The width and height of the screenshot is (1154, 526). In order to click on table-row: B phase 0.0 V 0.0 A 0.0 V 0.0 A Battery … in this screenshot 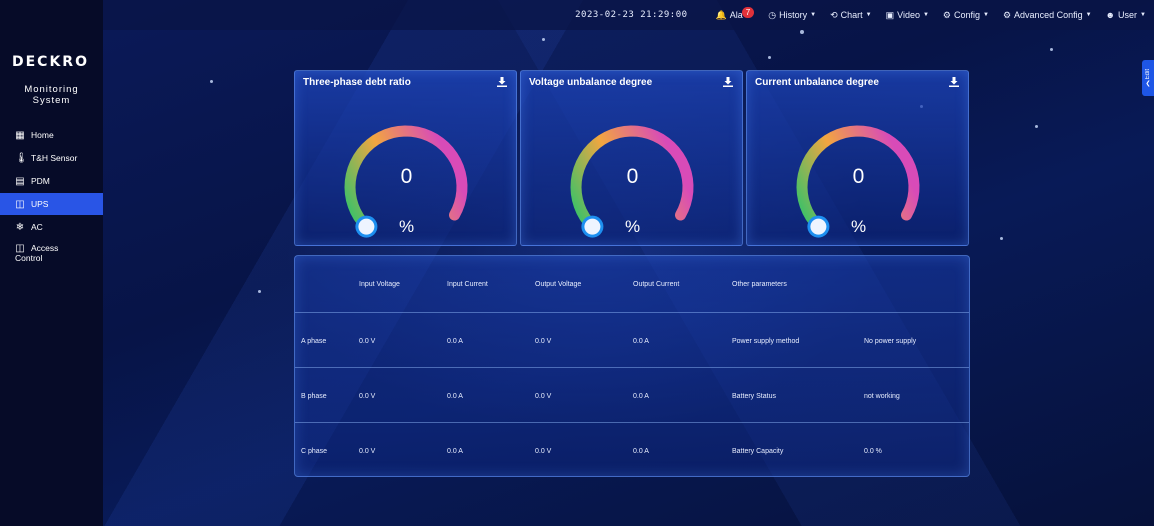, I will do `click(632, 395)`.